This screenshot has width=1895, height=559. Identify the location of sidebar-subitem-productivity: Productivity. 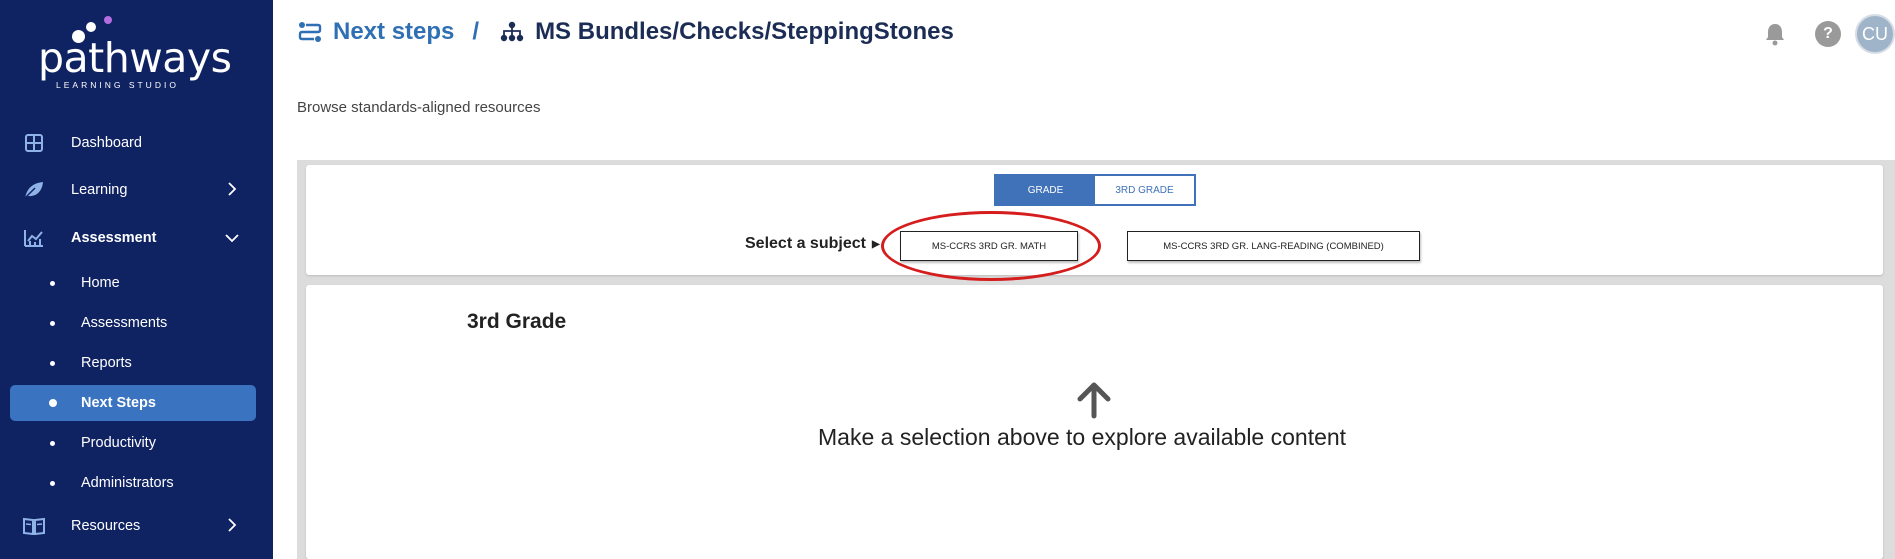
(133, 443).